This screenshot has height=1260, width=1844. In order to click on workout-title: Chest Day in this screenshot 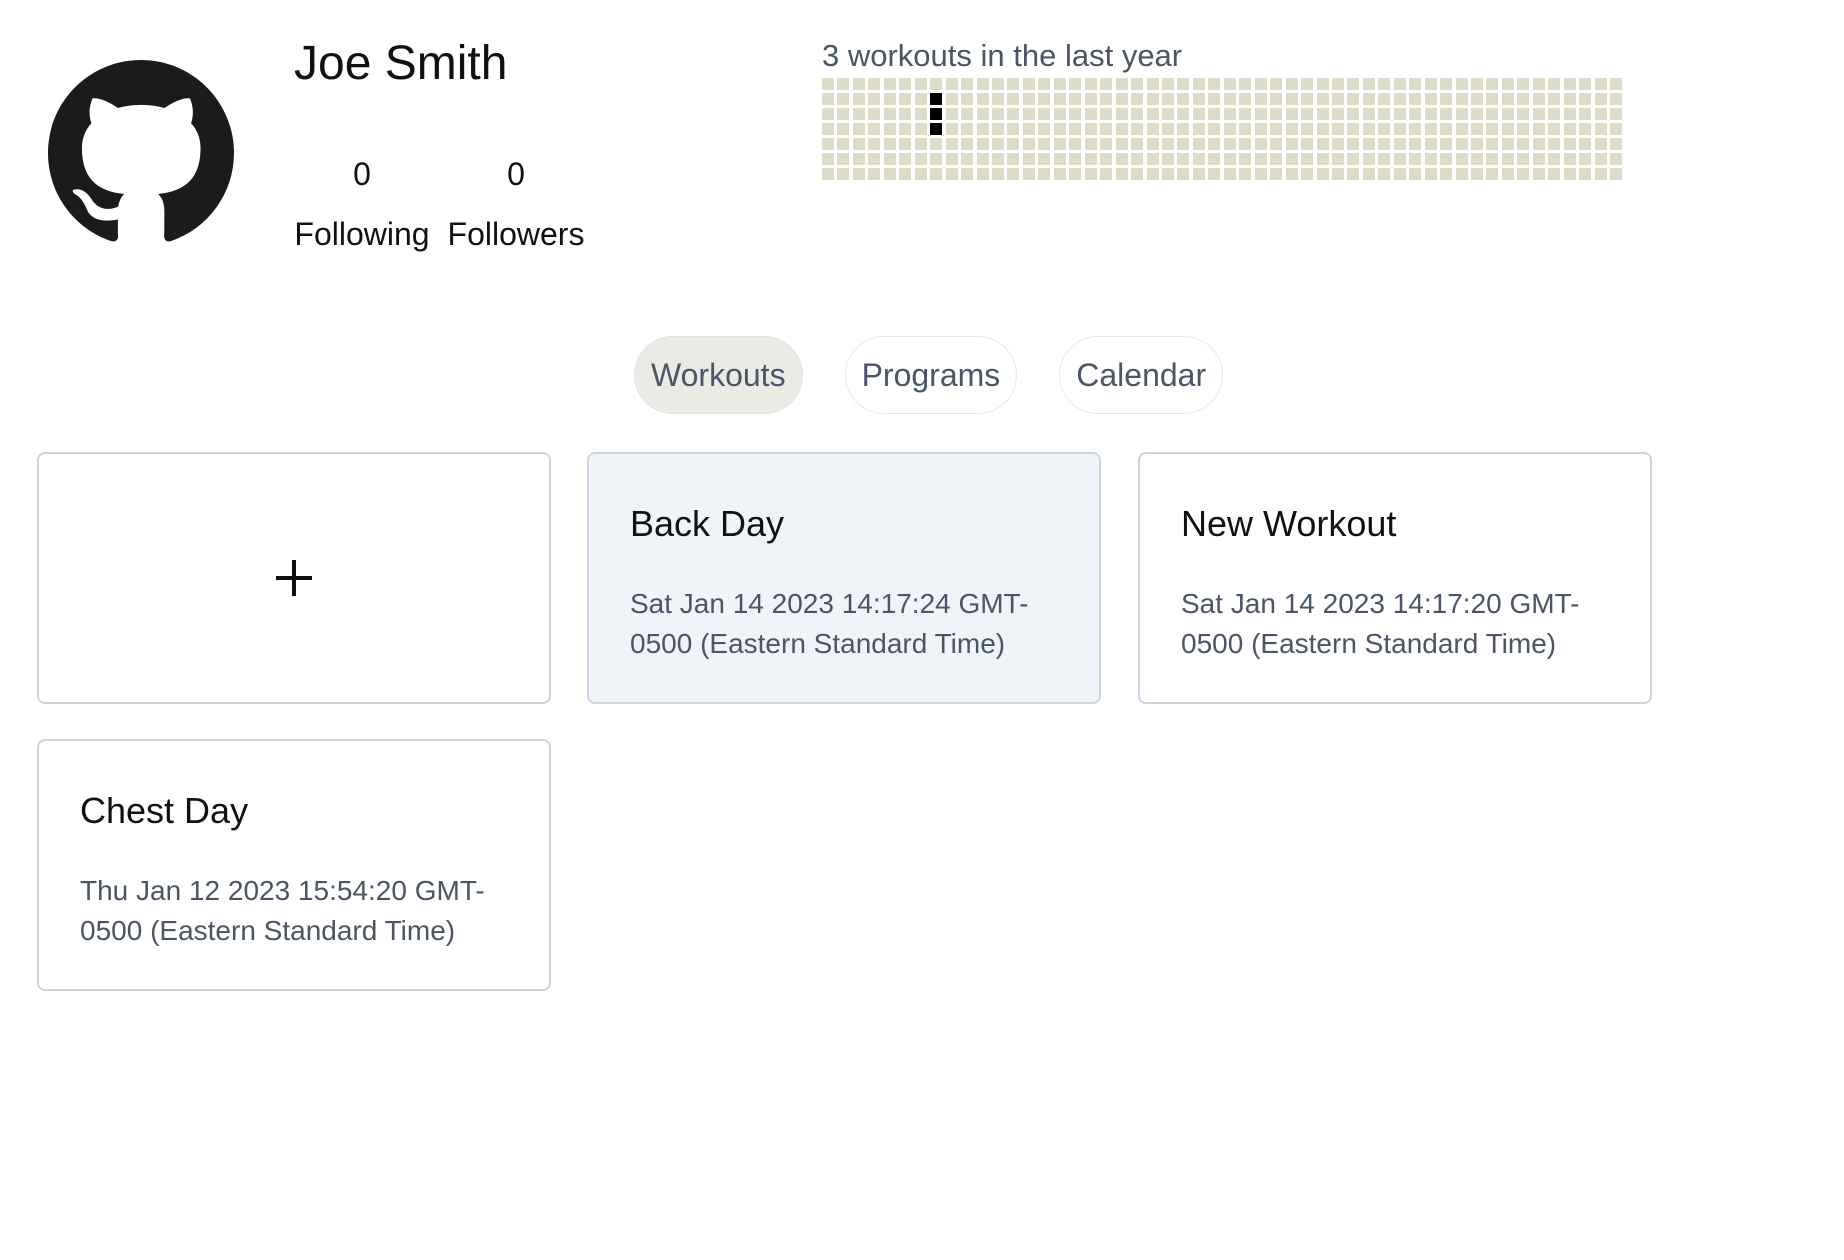, I will do `click(164, 810)`.